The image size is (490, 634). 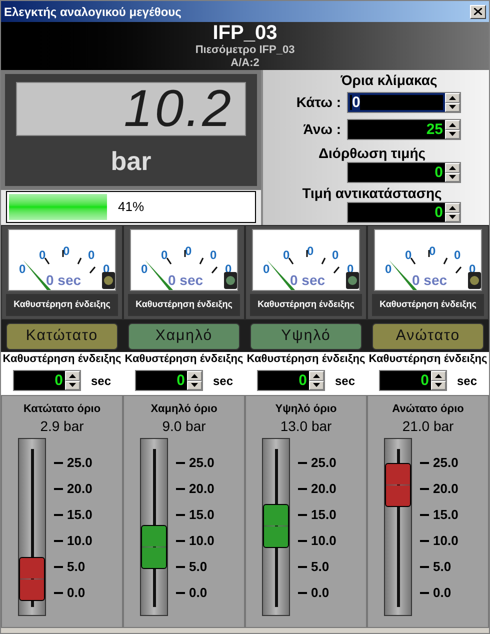 What do you see at coordinates (245, 33) in the screenshot?
I see `device-tag: IFP_03` at bounding box center [245, 33].